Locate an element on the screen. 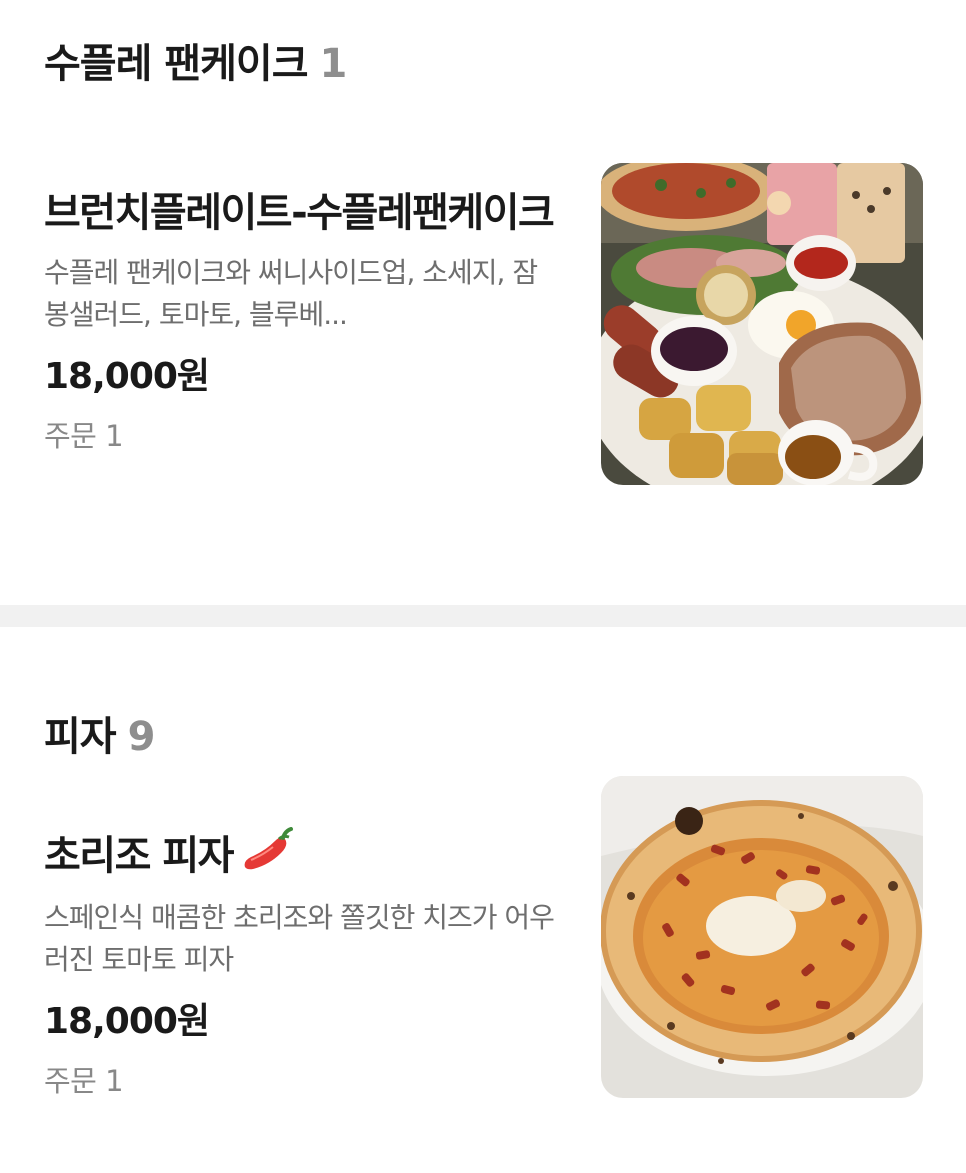 This screenshot has width=966, height=1173. chorizo-pizza-photo is located at coordinates (762, 937).